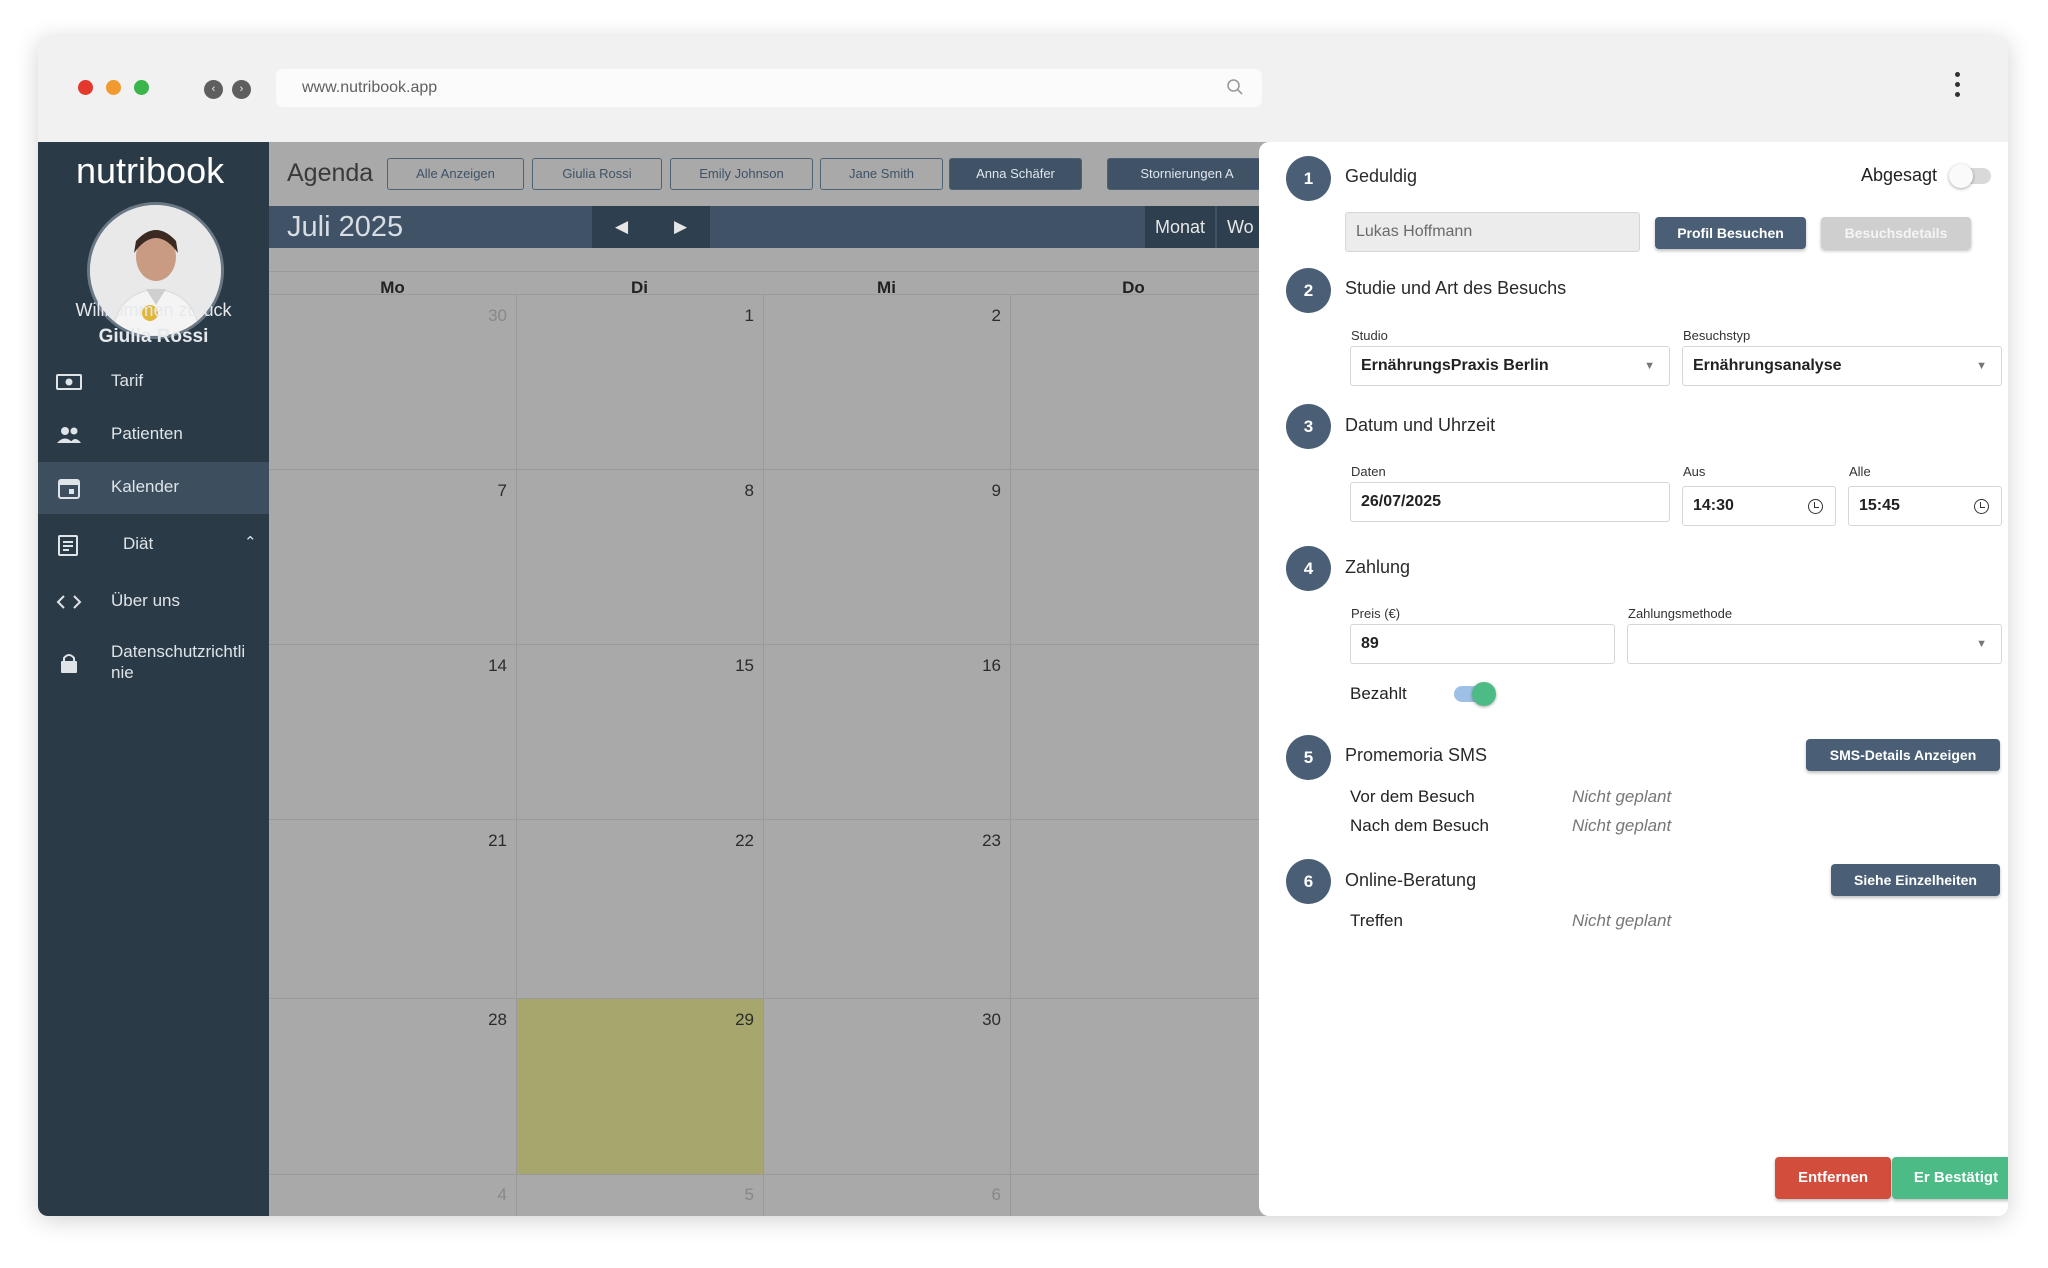 The height and width of the screenshot is (1268, 2048). I want to click on price-label: Preis (€), so click(1376, 613).